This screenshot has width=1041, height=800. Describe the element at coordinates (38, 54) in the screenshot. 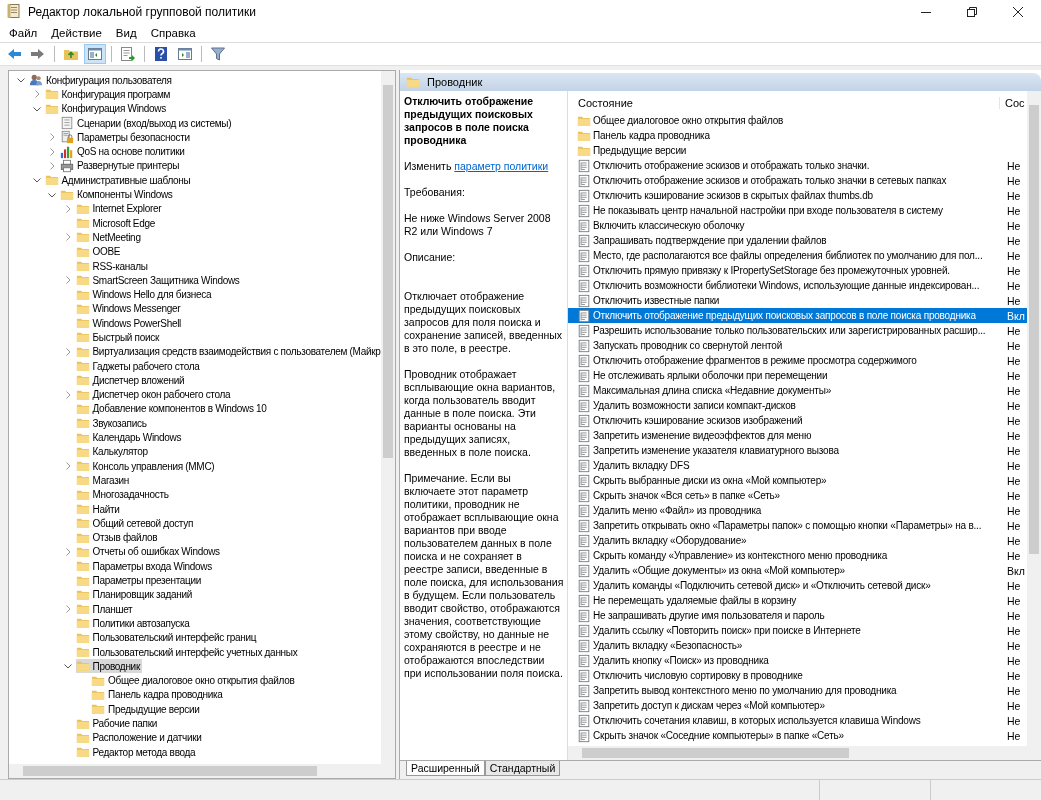

I see `forward-arrow-icon` at that location.